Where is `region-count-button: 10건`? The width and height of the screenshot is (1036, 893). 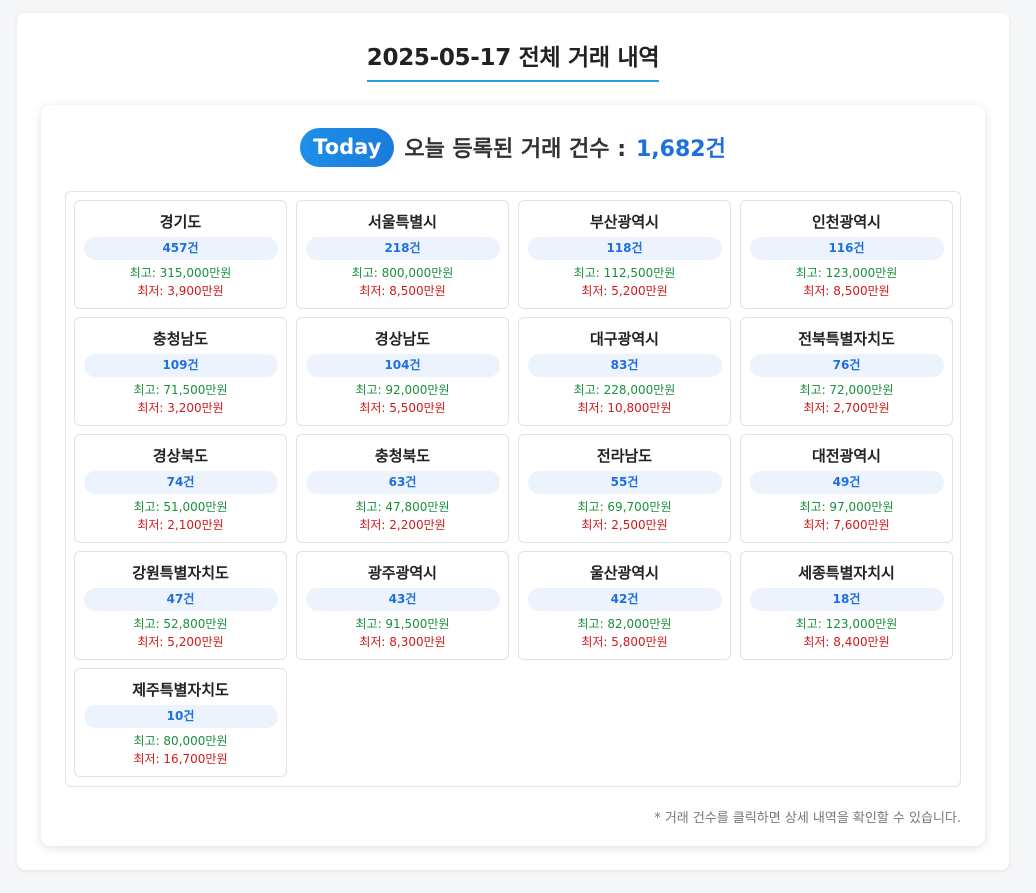
region-count-button: 10건 is located at coordinates (180, 716).